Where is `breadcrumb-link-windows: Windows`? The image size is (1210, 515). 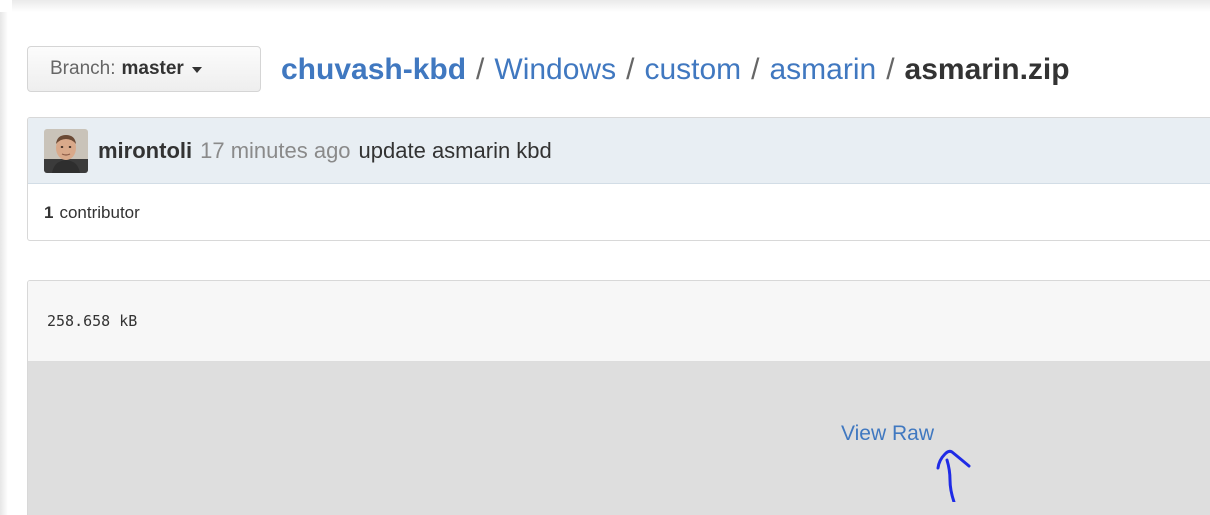 breadcrumb-link-windows: Windows is located at coordinates (555, 70).